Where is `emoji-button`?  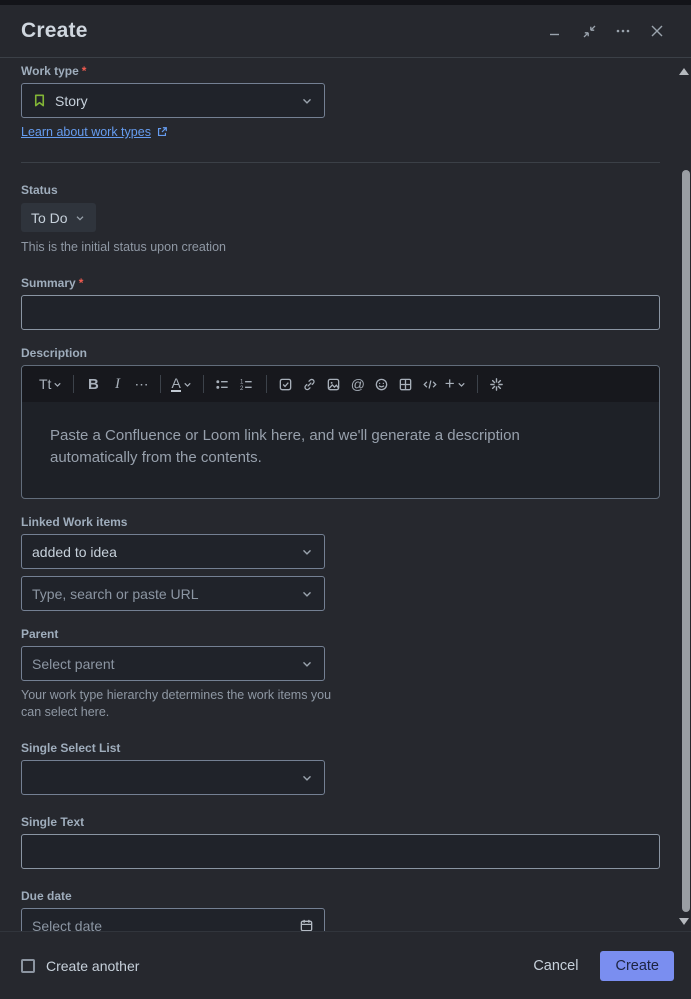
emoji-button is located at coordinates (382, 384).